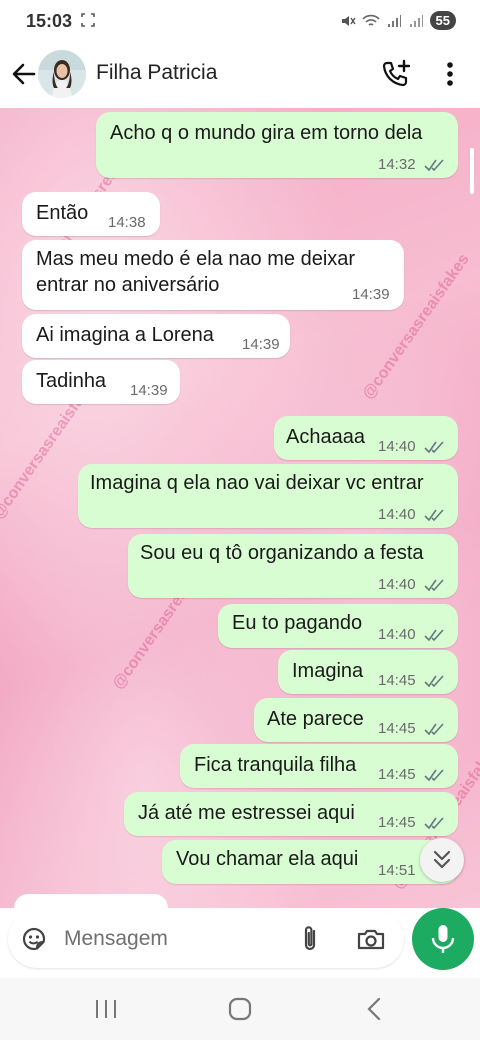 This screenshot has height=1040, width=480. What do you see at coordinates (49, 21) in the screenshot?
I see `status-time: 15:03` at bounding box center [49, 21].